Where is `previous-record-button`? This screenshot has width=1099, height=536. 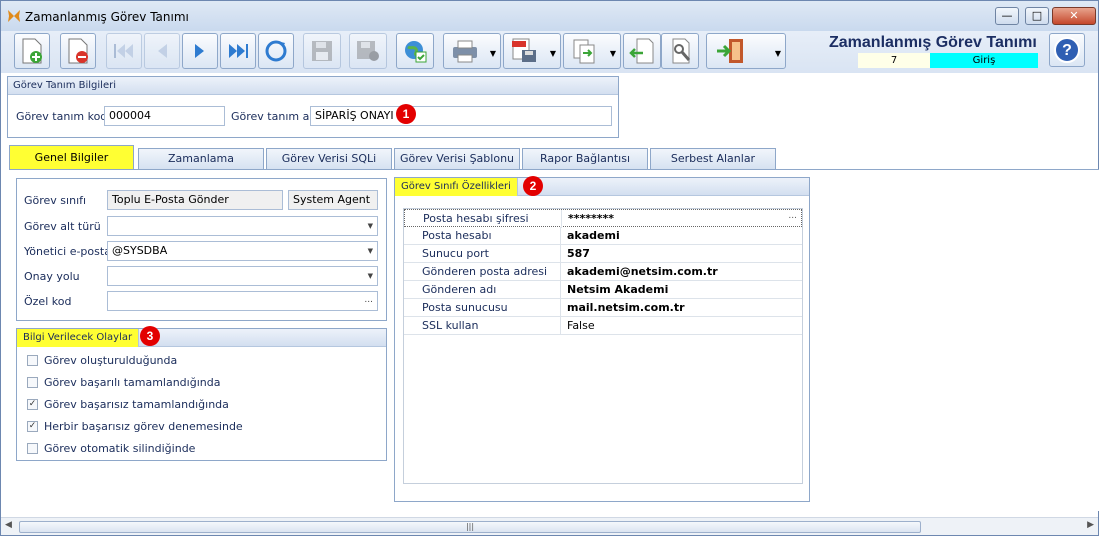 previous-record-button is located at coordinates (162, 51).